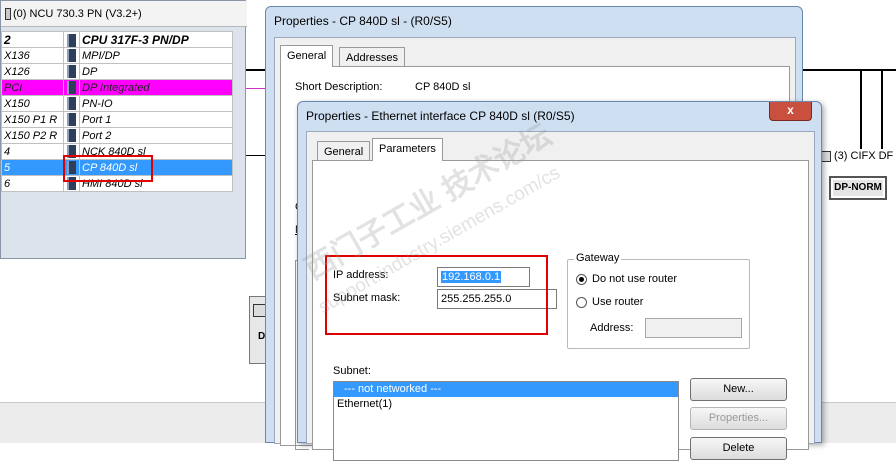 The width and height of the screenshot is (896, 461). I want to click on cifx-label-text: (3) CIFX DF, so click(864, 156).